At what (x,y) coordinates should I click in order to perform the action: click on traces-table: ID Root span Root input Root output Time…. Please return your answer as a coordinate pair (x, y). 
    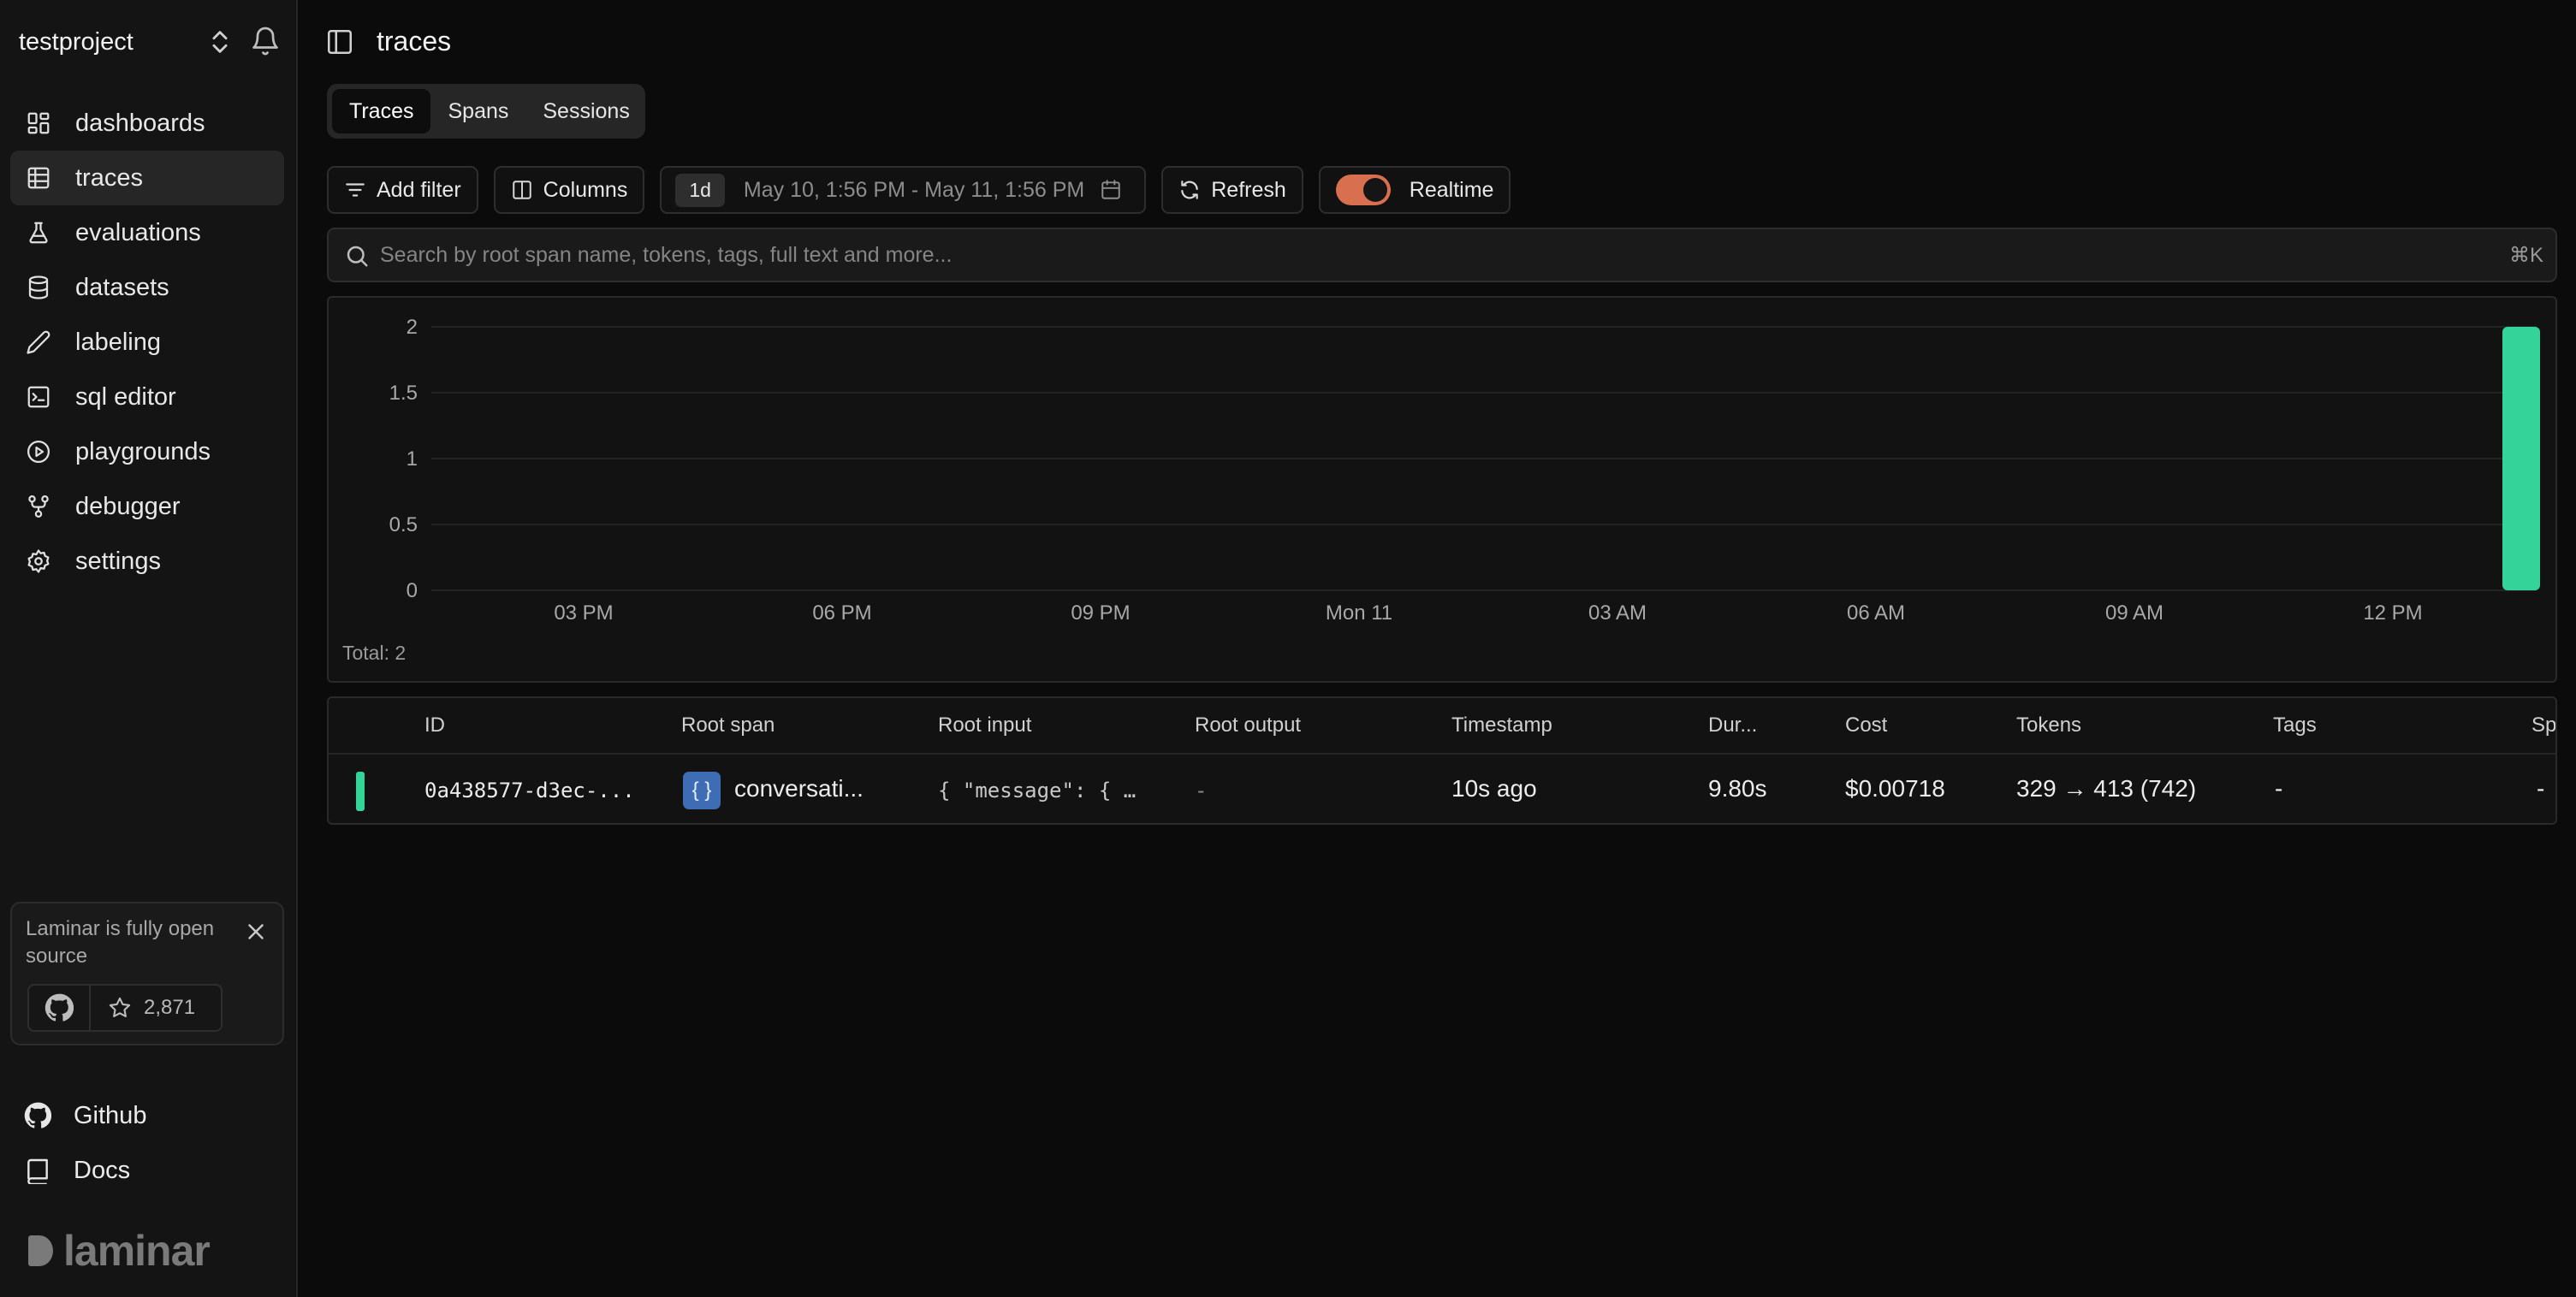
    Looking at the image, I should click on (1442, 760).